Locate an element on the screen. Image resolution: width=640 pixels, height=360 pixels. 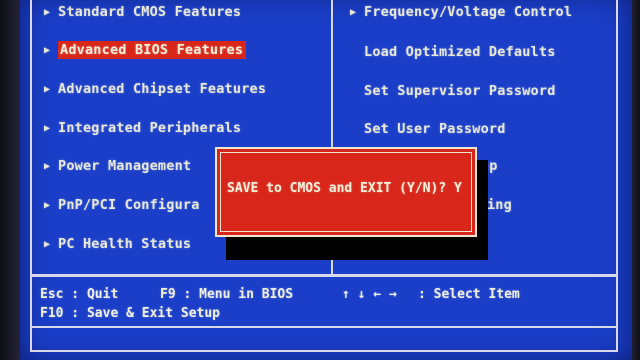
menu-item-label: Set User Password is located at coordinates (435, 129).